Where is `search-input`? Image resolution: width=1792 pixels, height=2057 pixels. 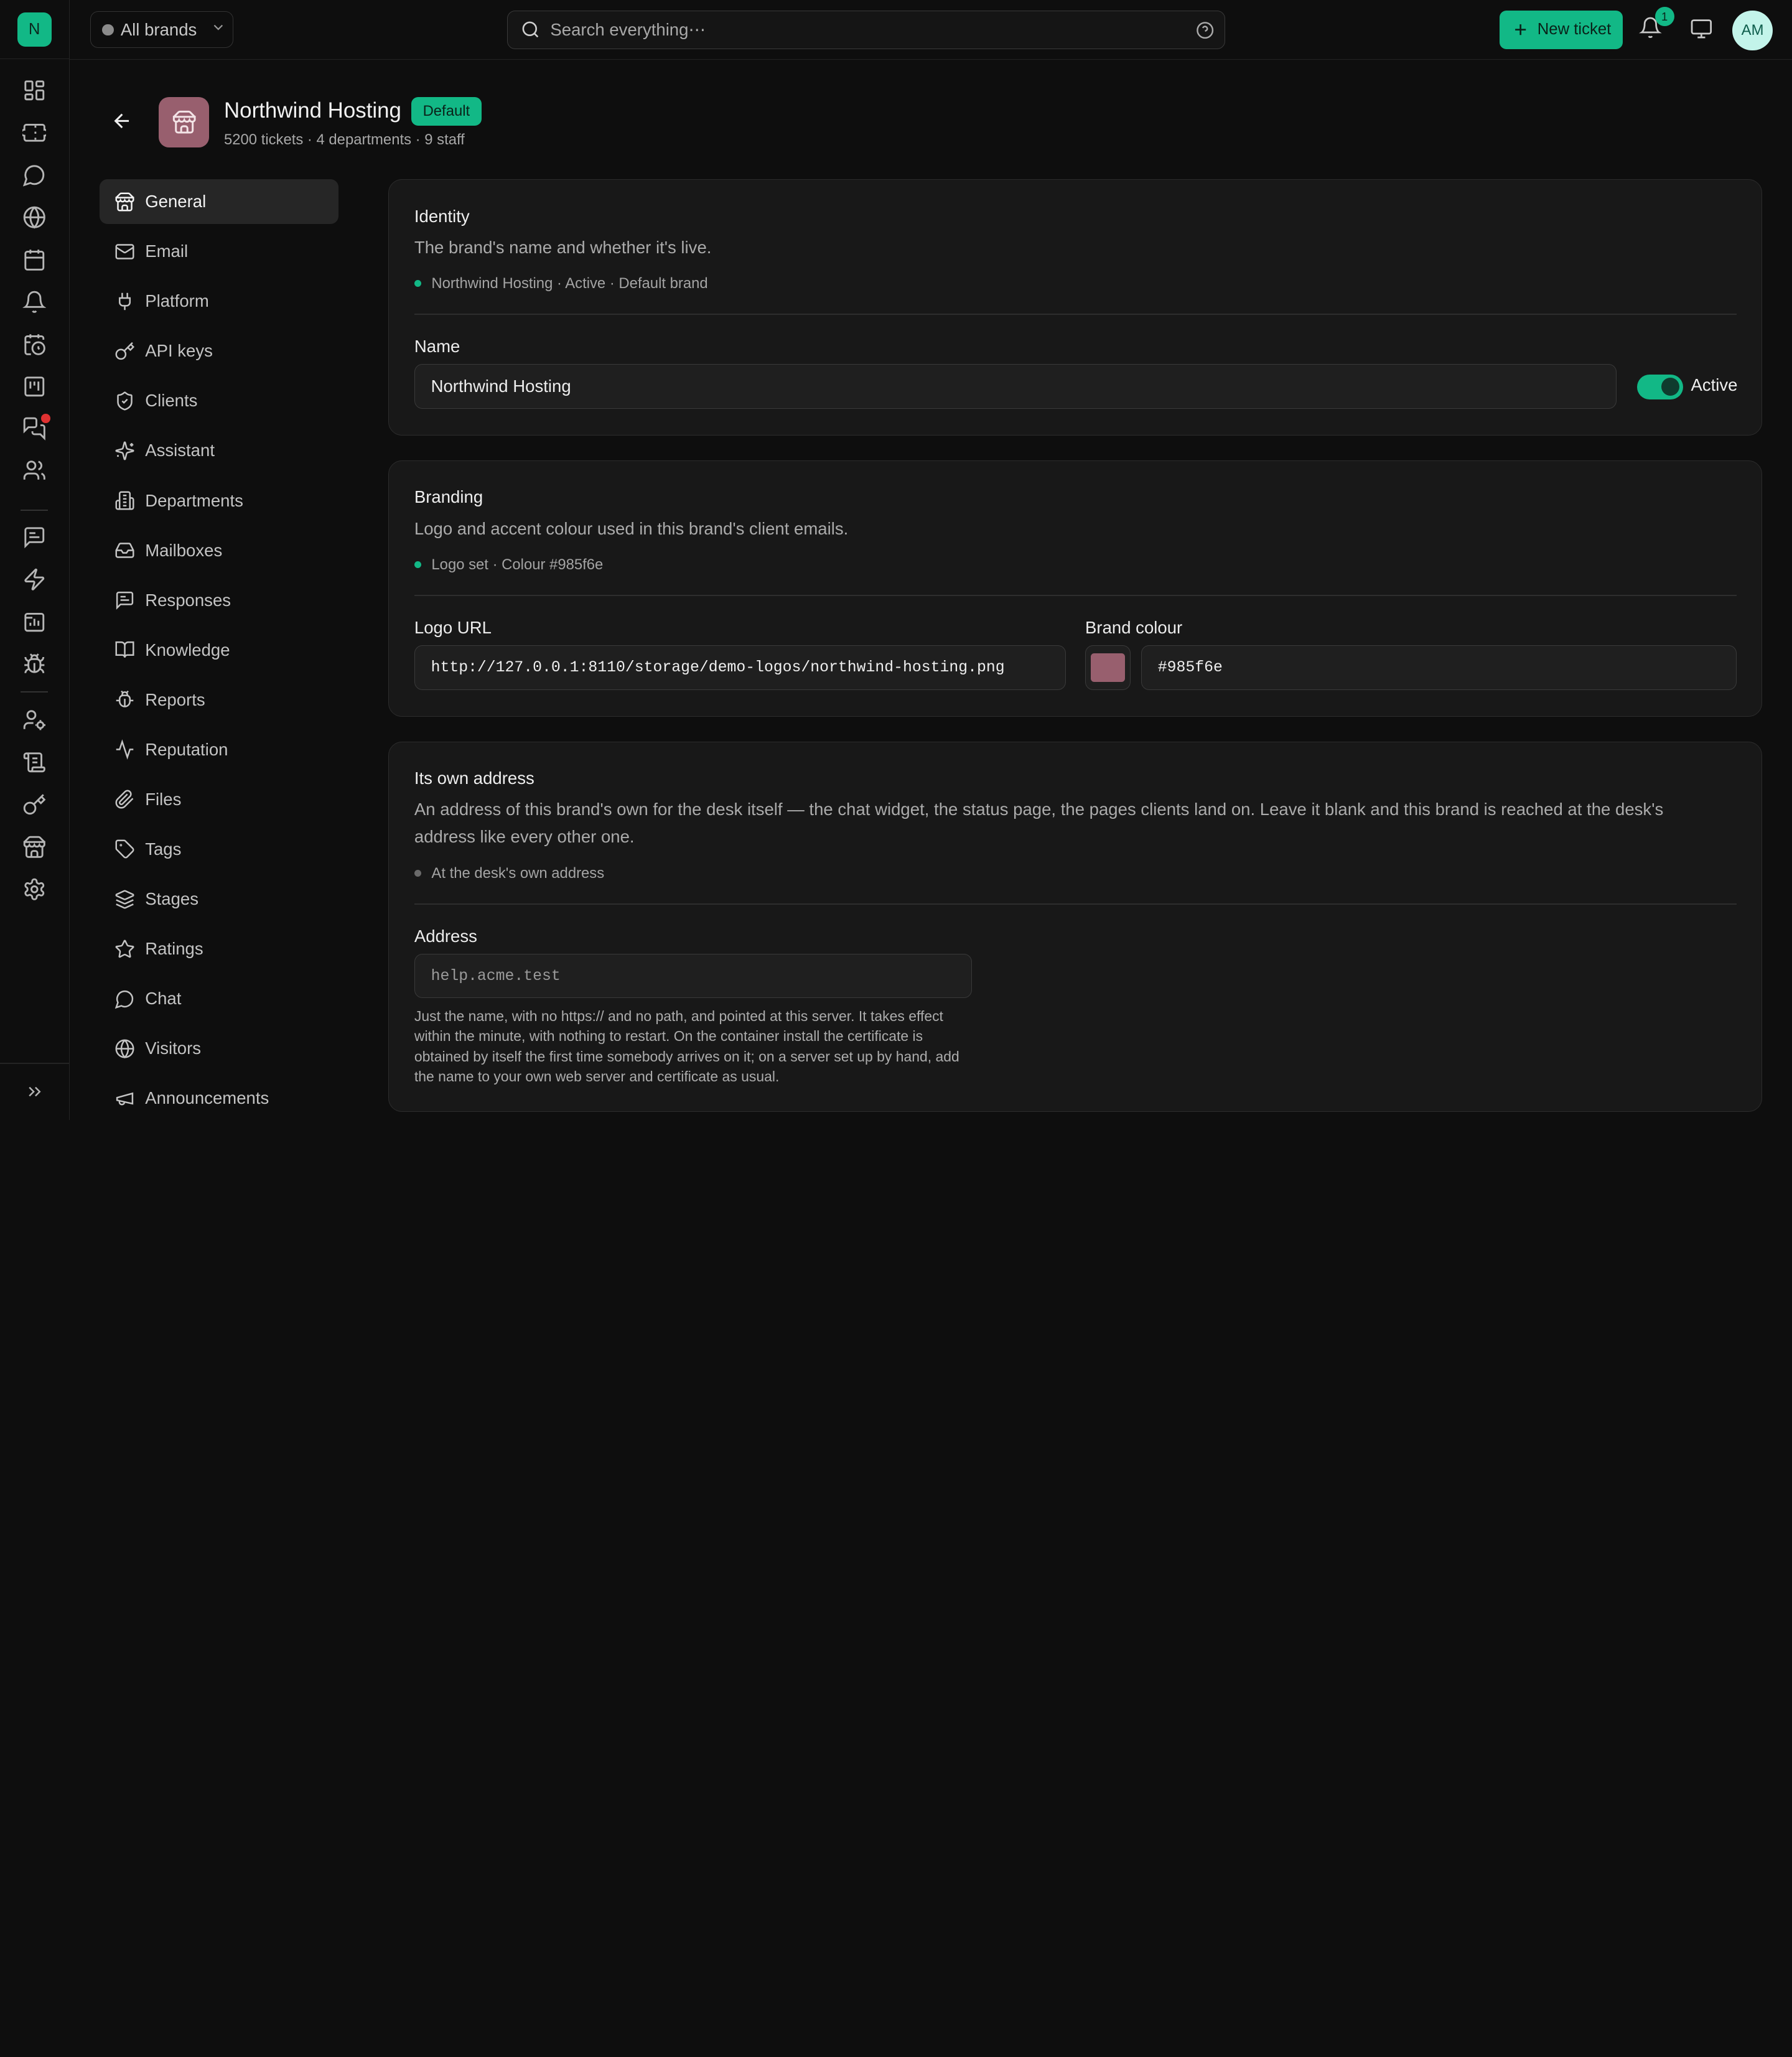
search-input is located at coordinates (859, 29).